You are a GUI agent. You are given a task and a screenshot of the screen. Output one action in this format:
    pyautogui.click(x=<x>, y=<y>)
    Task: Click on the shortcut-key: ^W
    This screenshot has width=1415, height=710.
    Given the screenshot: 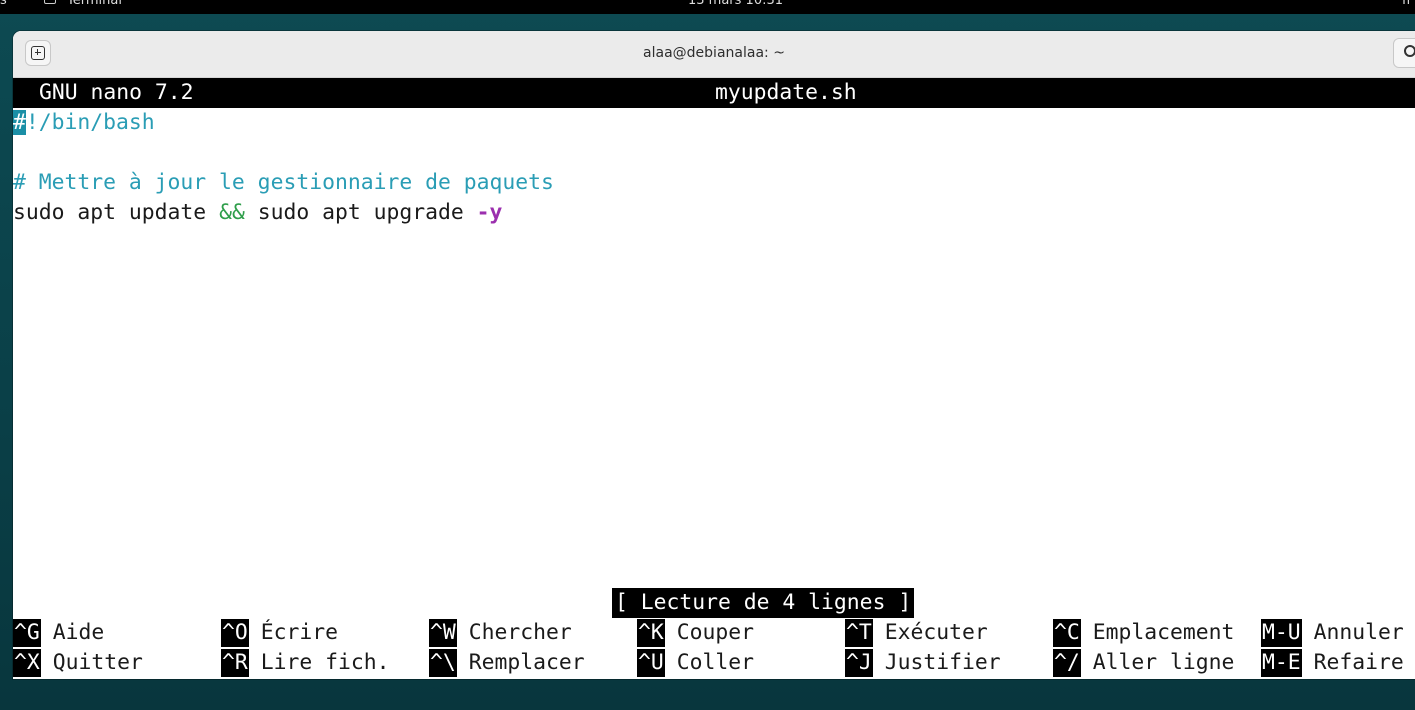 What is the action you would take?
    pyautogui.click(x=443, y=633)
    